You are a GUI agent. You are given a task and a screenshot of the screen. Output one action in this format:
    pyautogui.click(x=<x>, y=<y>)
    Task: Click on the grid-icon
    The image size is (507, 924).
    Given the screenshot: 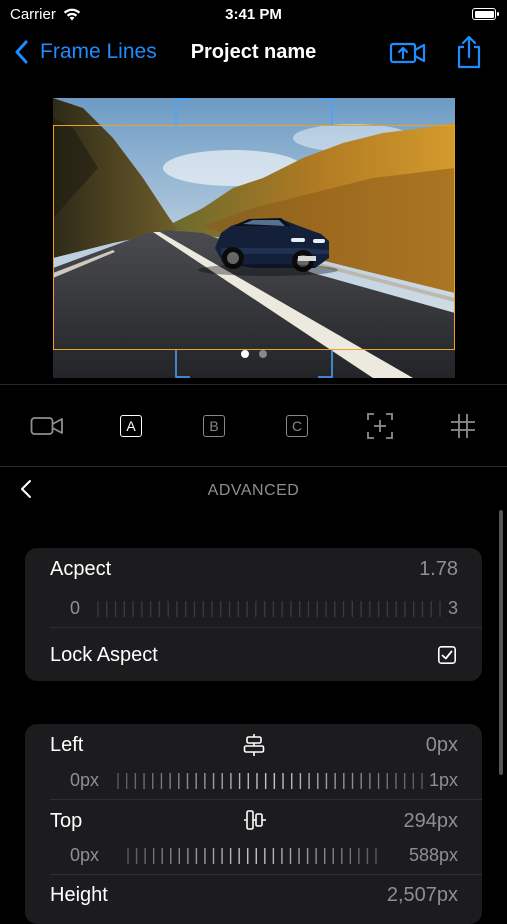 What is the action you would take?
    pyautogui.click(x=463, y=426)
    